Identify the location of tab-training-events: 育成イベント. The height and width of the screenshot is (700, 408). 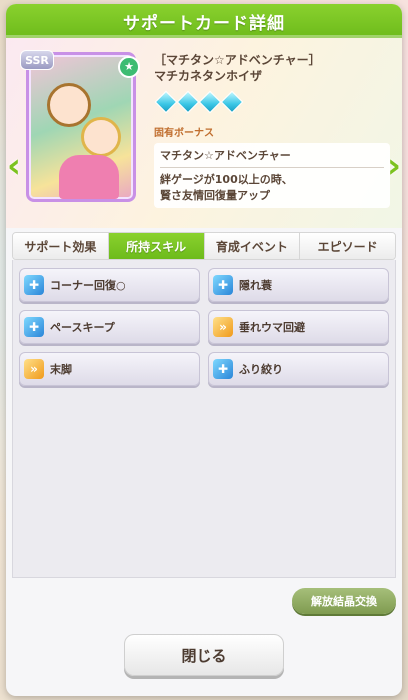
(252, 246).